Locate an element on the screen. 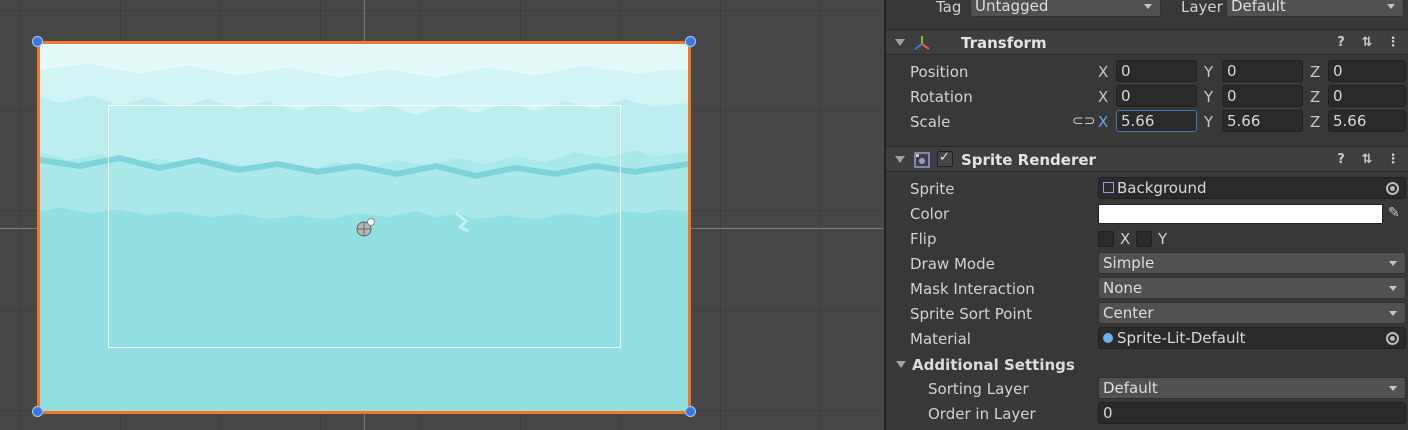 Image resolution: width=1408 pixels, height=430 pixels. resize-handle-top-right is located at coordinates (690, 41).